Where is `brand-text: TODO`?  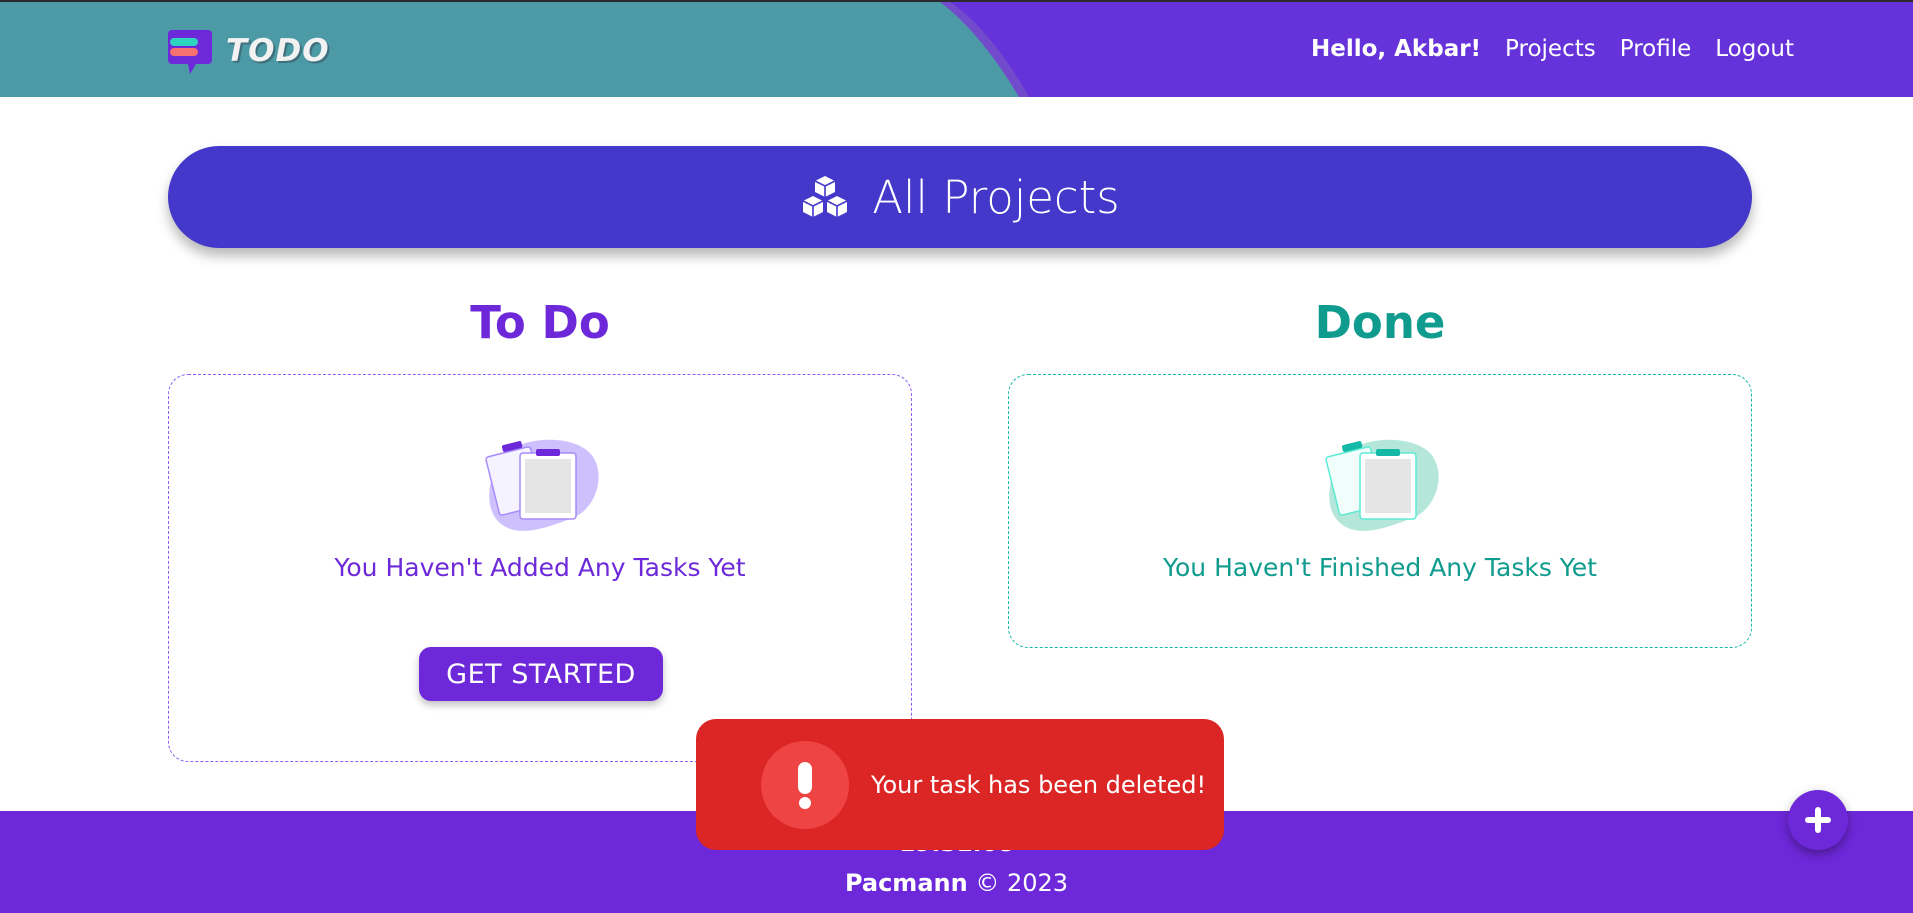 brand-text: TODO is located at coordinates (278, 51).